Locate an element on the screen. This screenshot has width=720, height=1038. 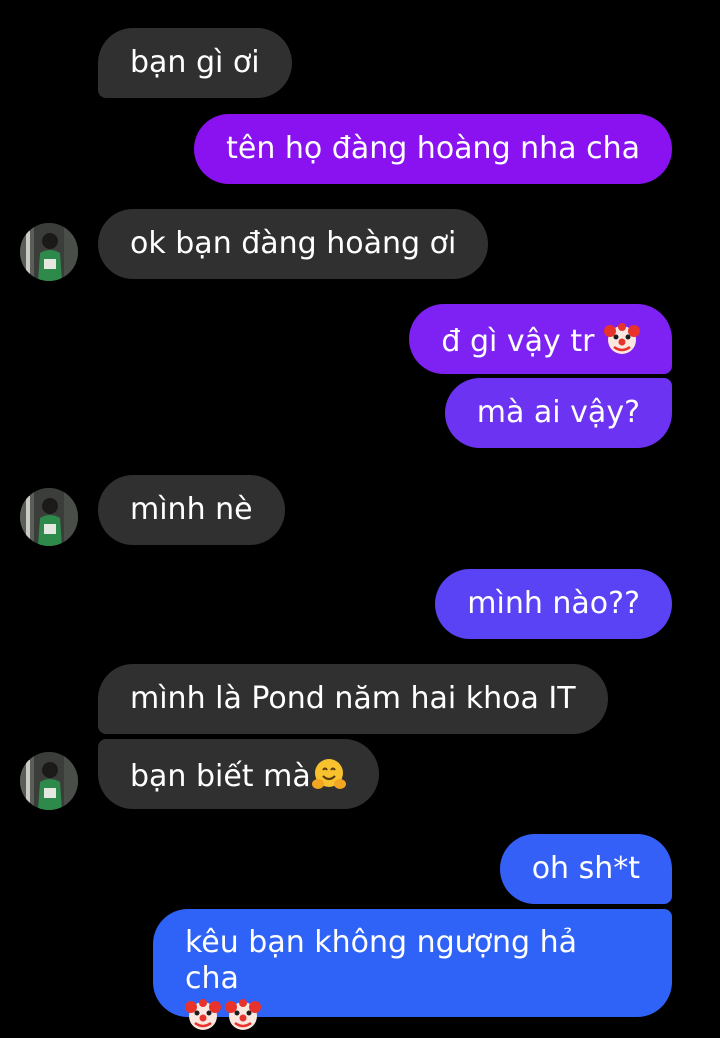
message-text: tên họ đàng hoàng nha cha is located at coordinates (433, 148).